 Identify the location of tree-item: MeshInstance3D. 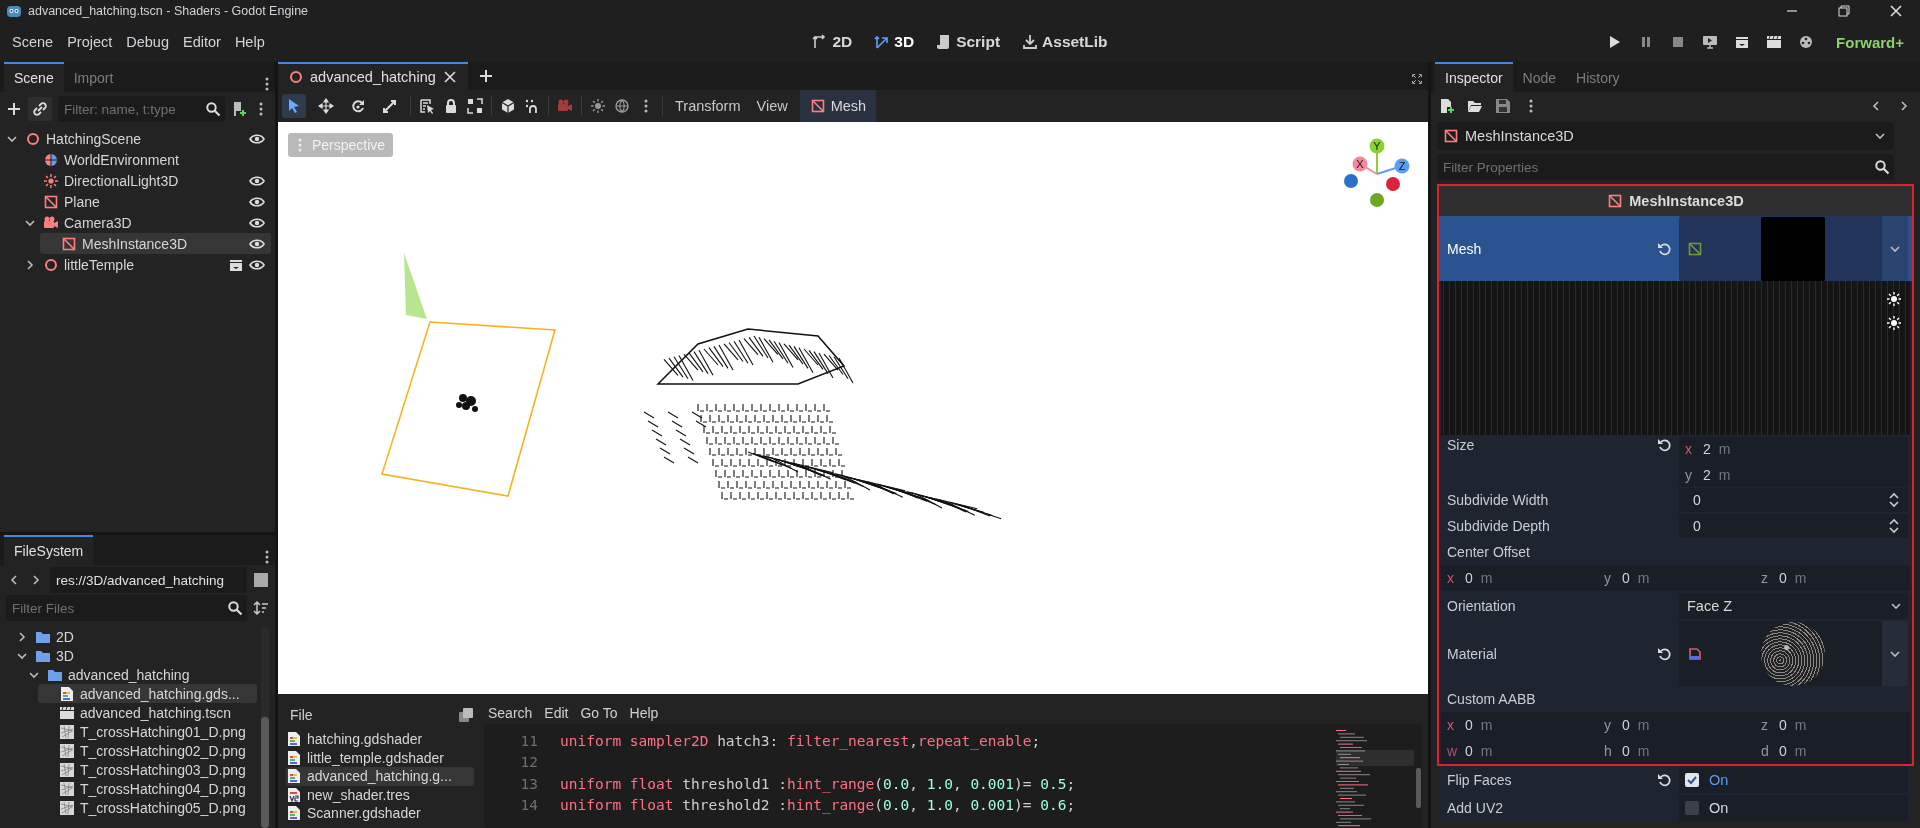
(155, 243).